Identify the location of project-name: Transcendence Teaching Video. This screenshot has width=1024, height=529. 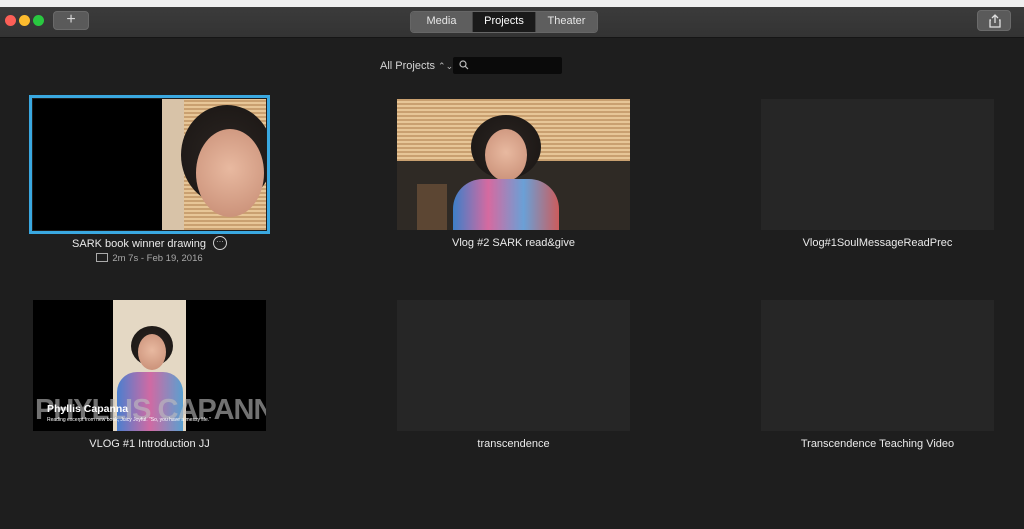
(877, 444).